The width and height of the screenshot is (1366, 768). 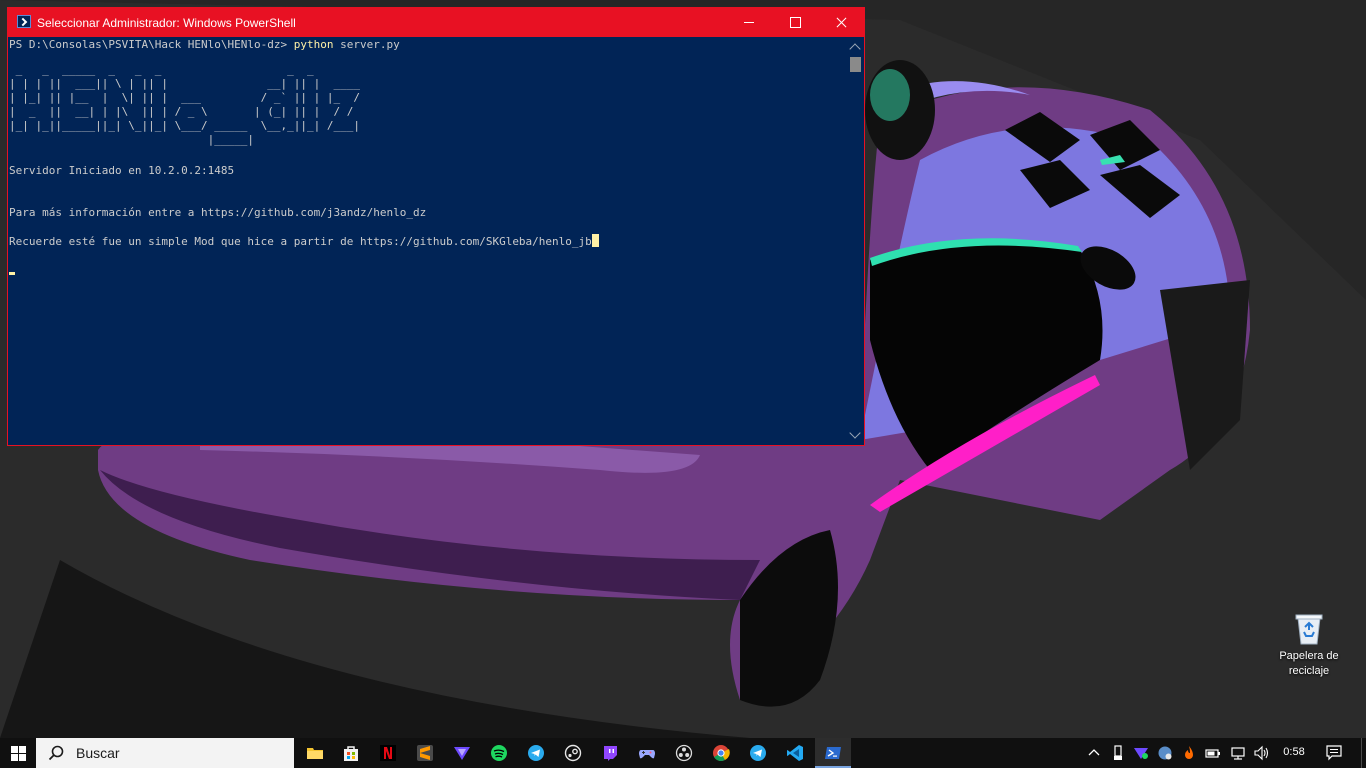 I want to click on taskbar-spotify, so click(x=499, y=753).